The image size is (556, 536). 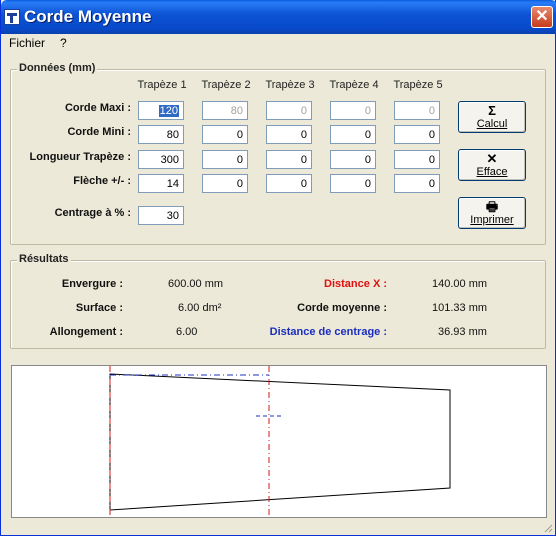 What do you see at coordinates (353, 159) in the screenshot?
I see `field-longueur-4: 0` at bounding box center [353, 159].